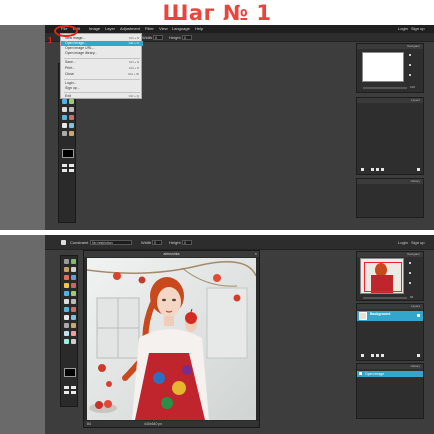 The image size is (434, 434). Describe the element at coordinates (382, 276) in the screenshot. I see `navigator-preview` at that location.